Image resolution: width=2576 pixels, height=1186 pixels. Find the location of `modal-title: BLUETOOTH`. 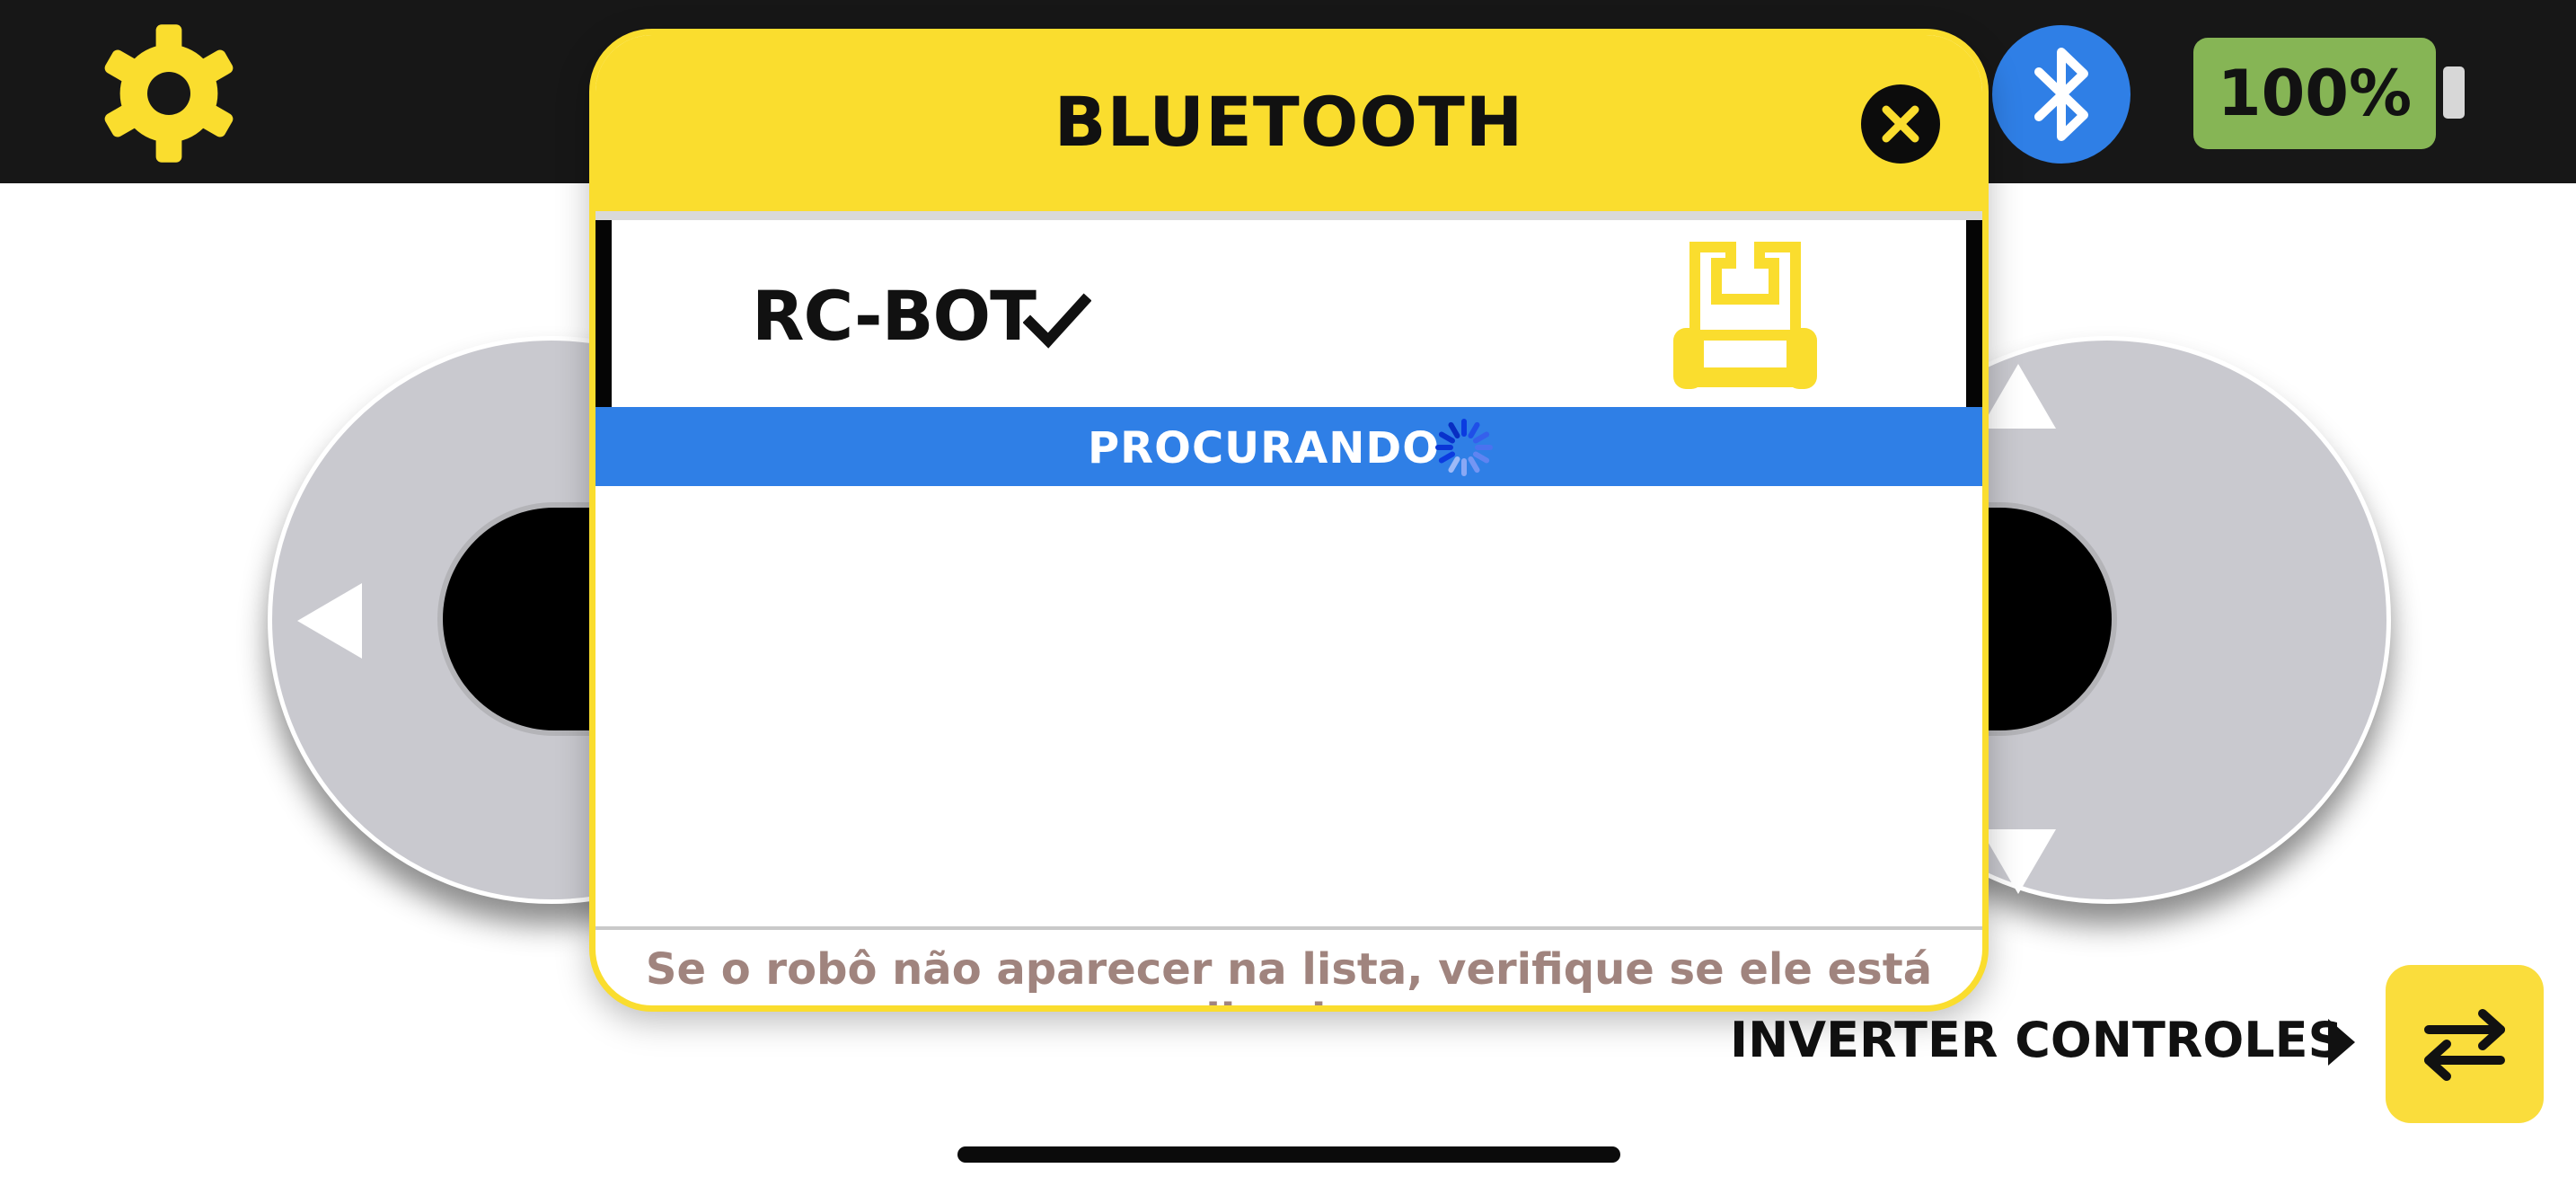

modal-title: BLUETOOTH is located at coordinates (1289, 122).